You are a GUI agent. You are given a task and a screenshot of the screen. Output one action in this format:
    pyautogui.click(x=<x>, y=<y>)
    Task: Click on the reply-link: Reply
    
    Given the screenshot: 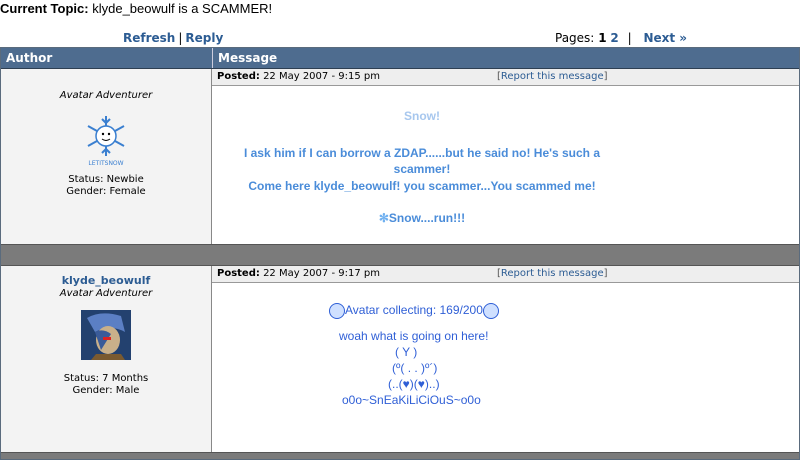 What is the action you would take?
    pyautogui.click(x=204, y=38)
    